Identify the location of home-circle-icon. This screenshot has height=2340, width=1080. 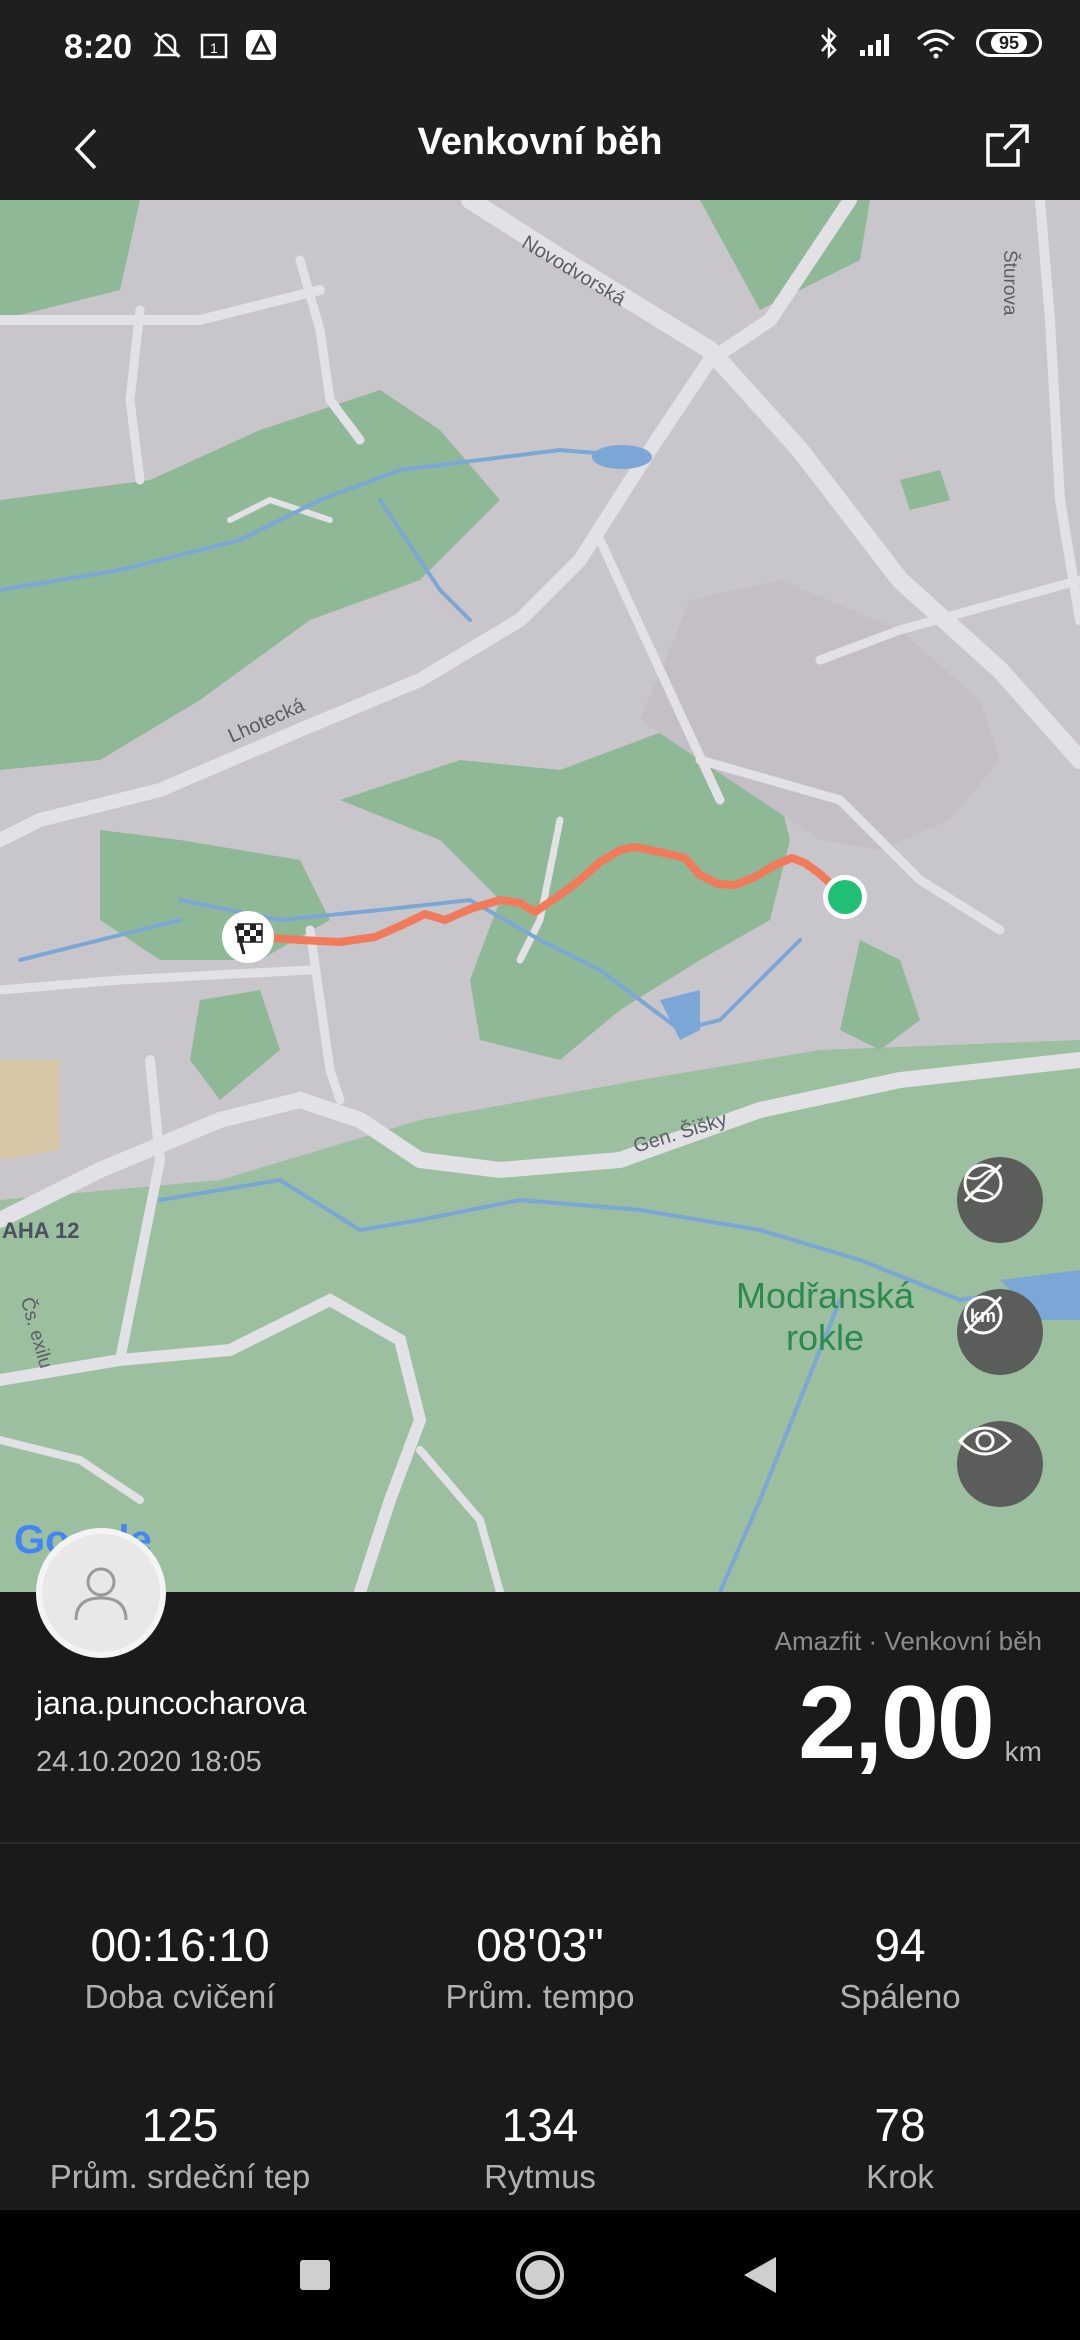
(540, 2275).